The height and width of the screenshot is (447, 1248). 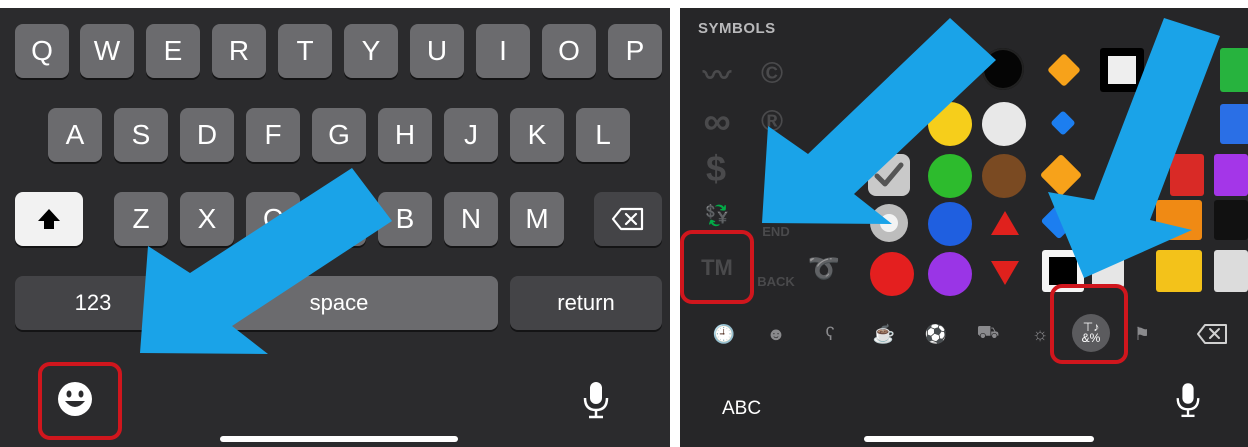 What do you see at coordinates (717, 215) in the screenshot?
I see `currency-exchange-symbol: 💱` at bounding box center [717, 215].